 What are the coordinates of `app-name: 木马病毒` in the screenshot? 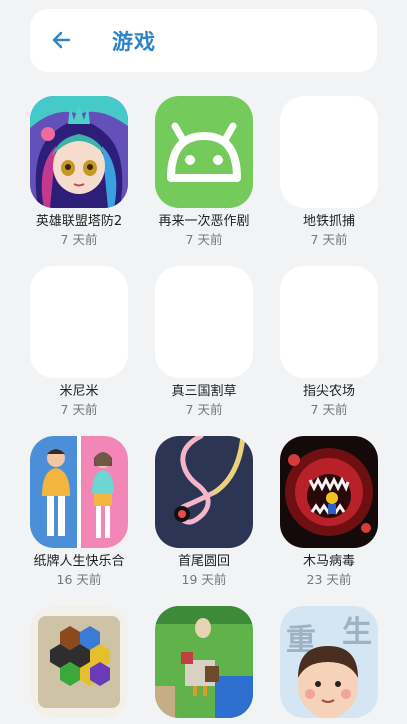 It's located at (328, 561).